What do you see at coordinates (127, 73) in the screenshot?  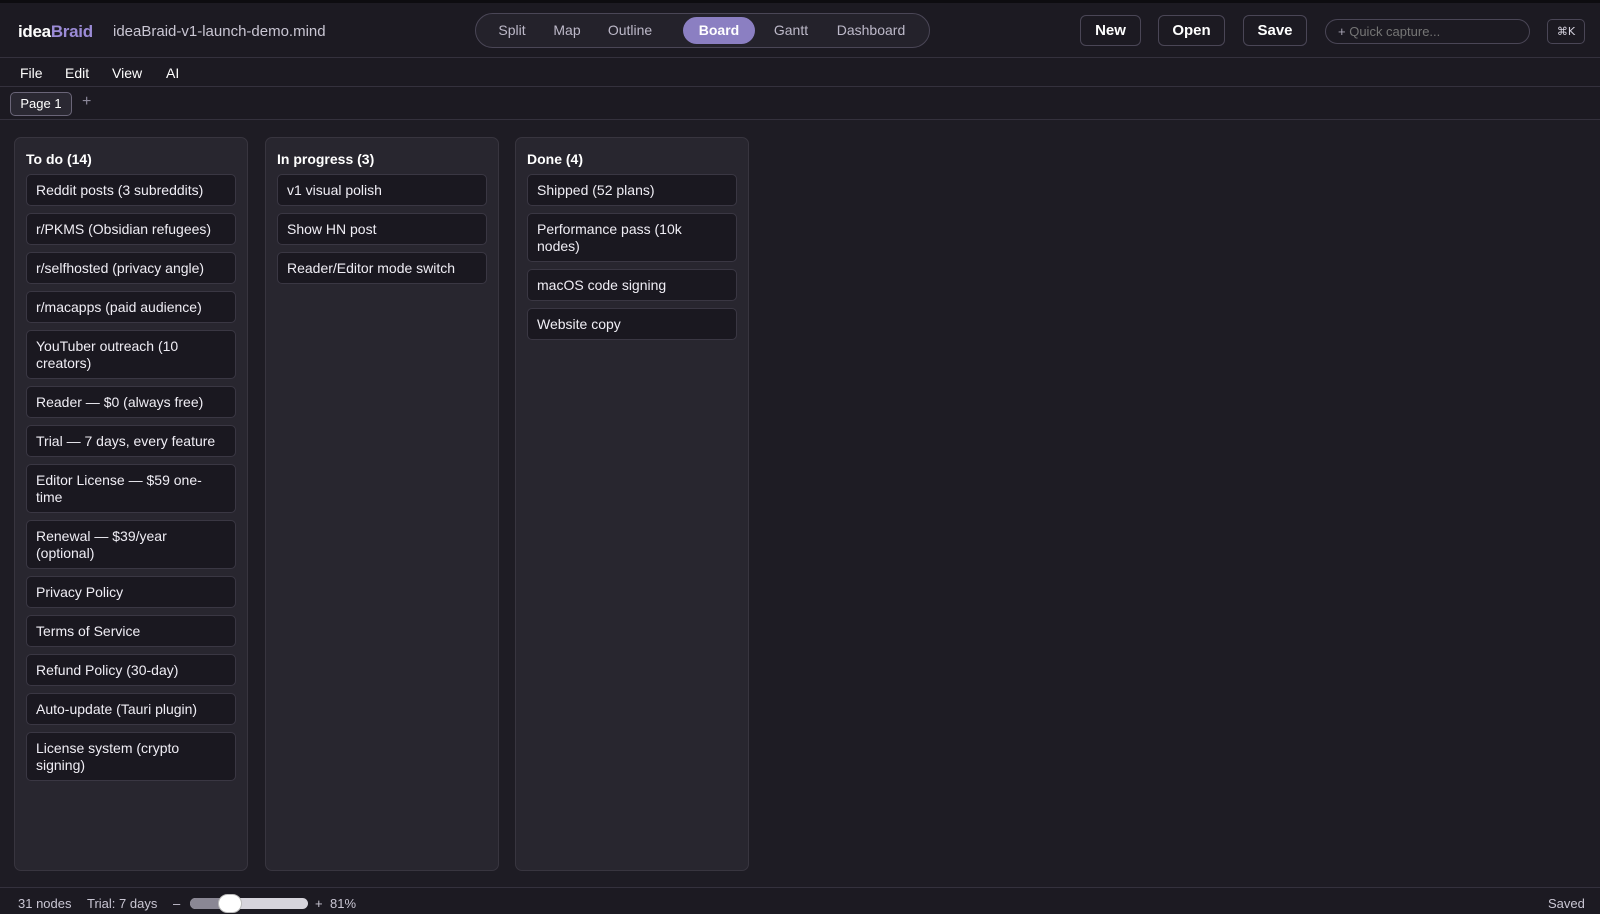 I see `menu-view: View` at bounding box center [127, 73].